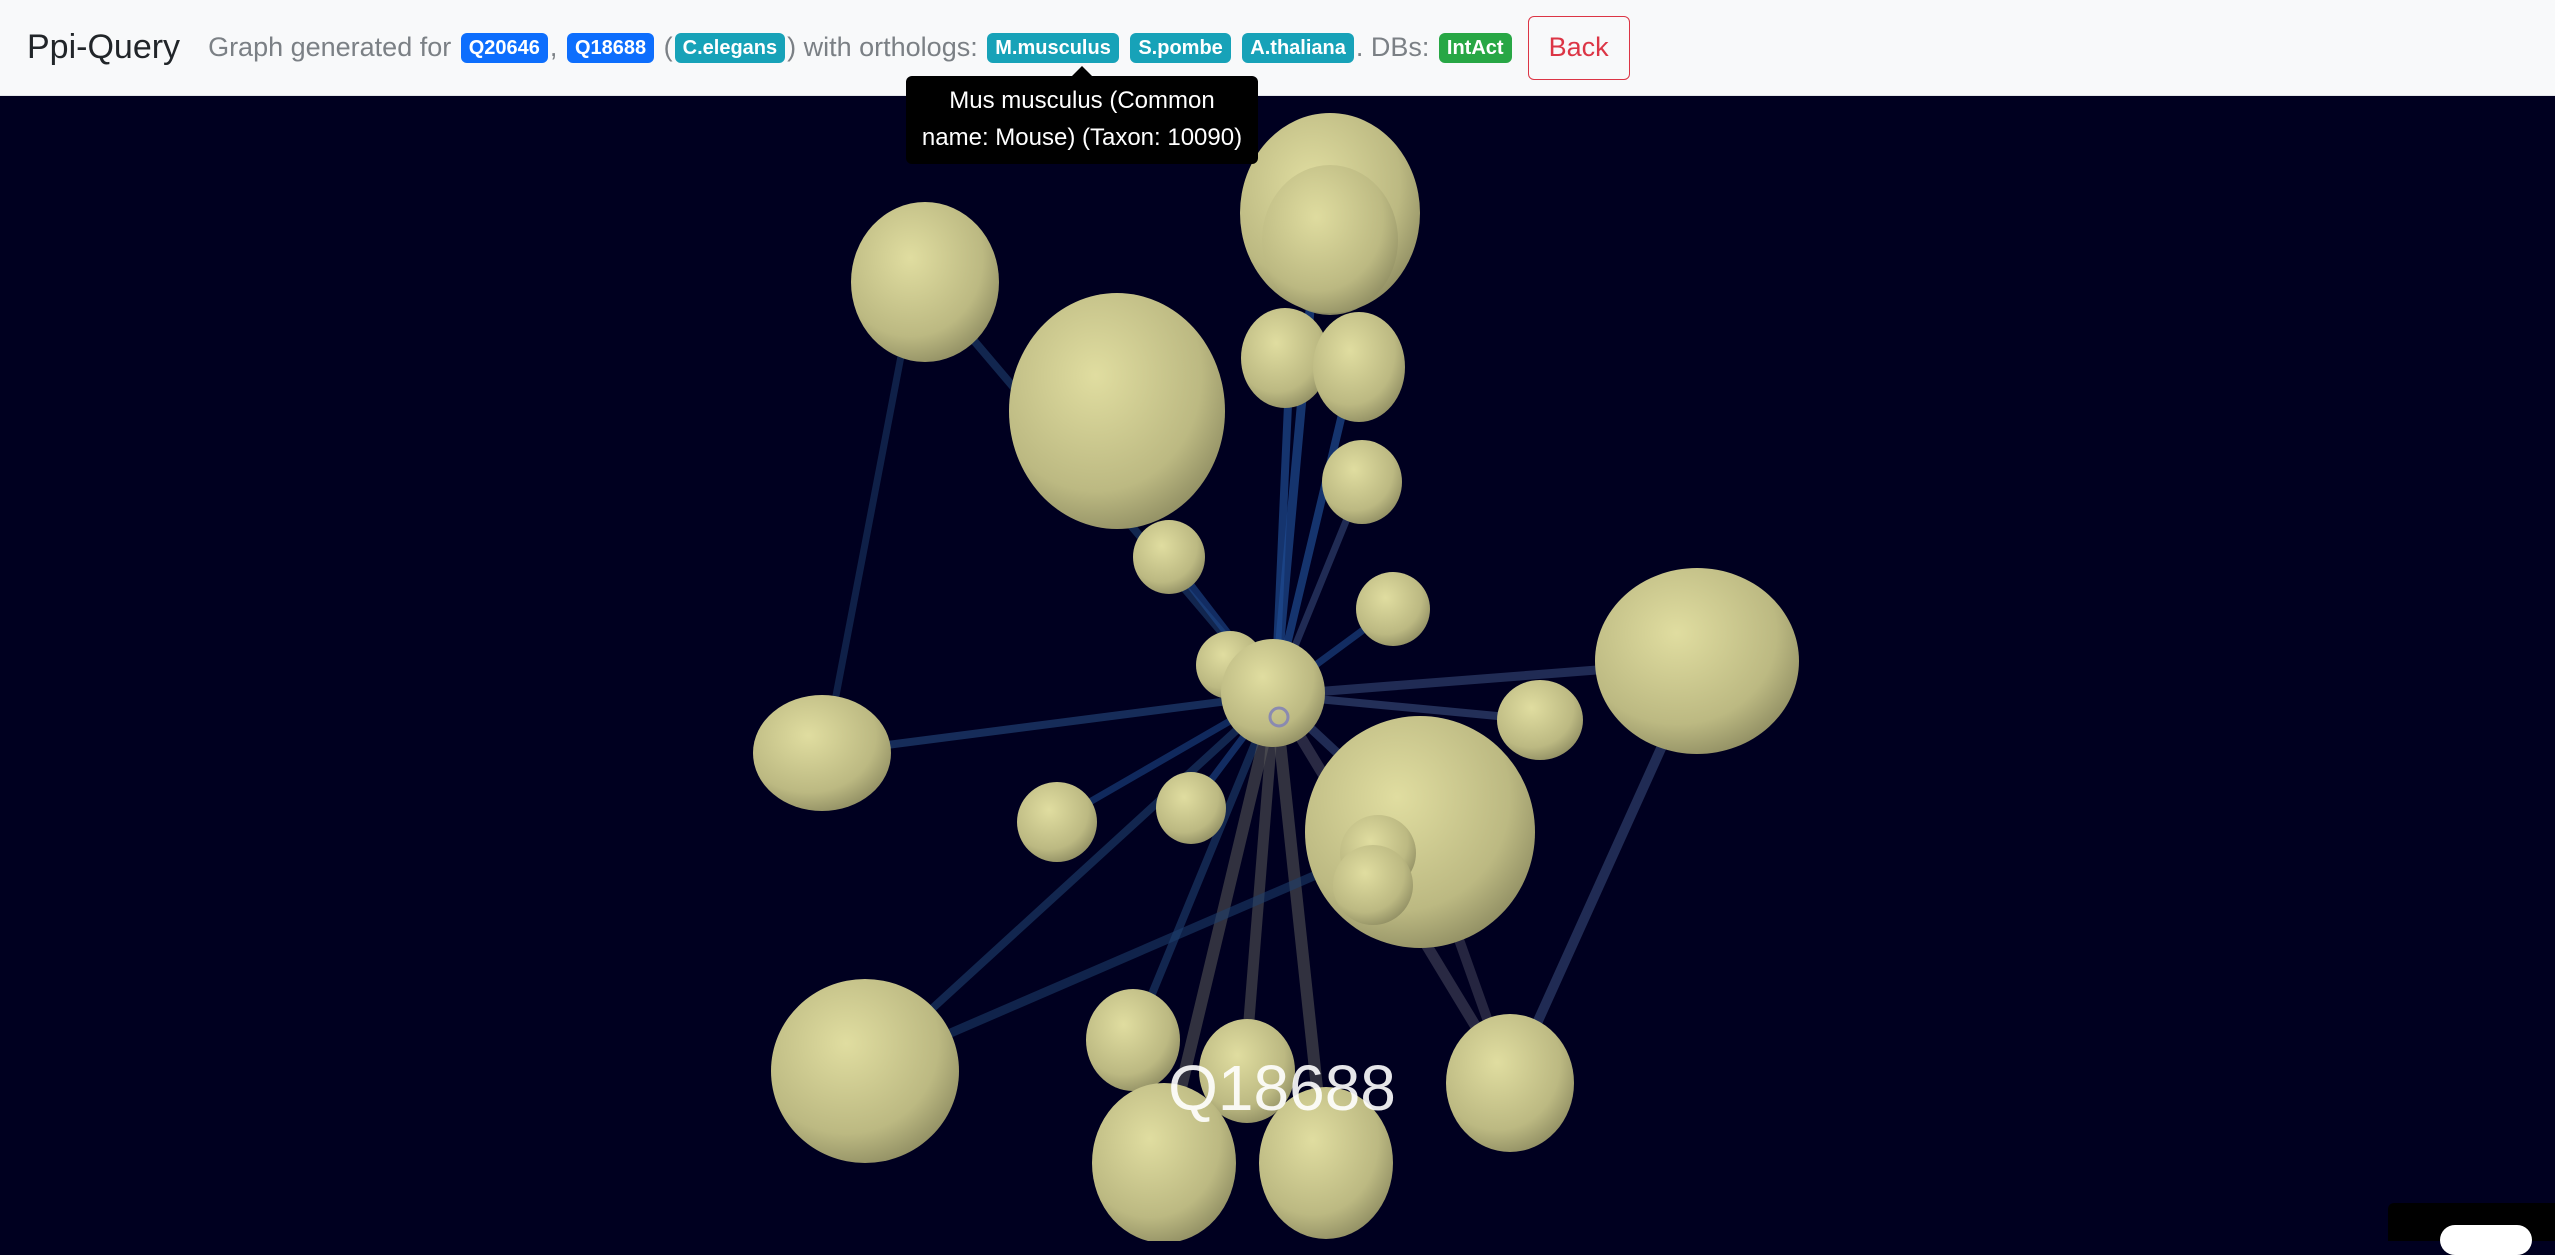 Image resolution: width=2555 pixels, height=1255 pixels. I want to click on back-button: Back, so click(1578, 47).